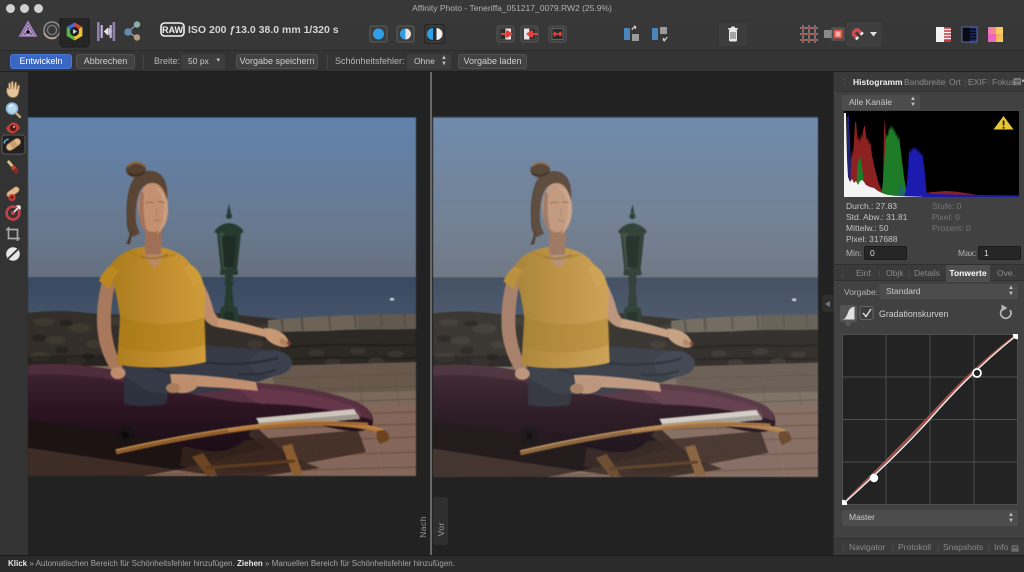 This screenshot has height=572, width=1024. I want to click on svg-text: RAW, so click(173, 30).